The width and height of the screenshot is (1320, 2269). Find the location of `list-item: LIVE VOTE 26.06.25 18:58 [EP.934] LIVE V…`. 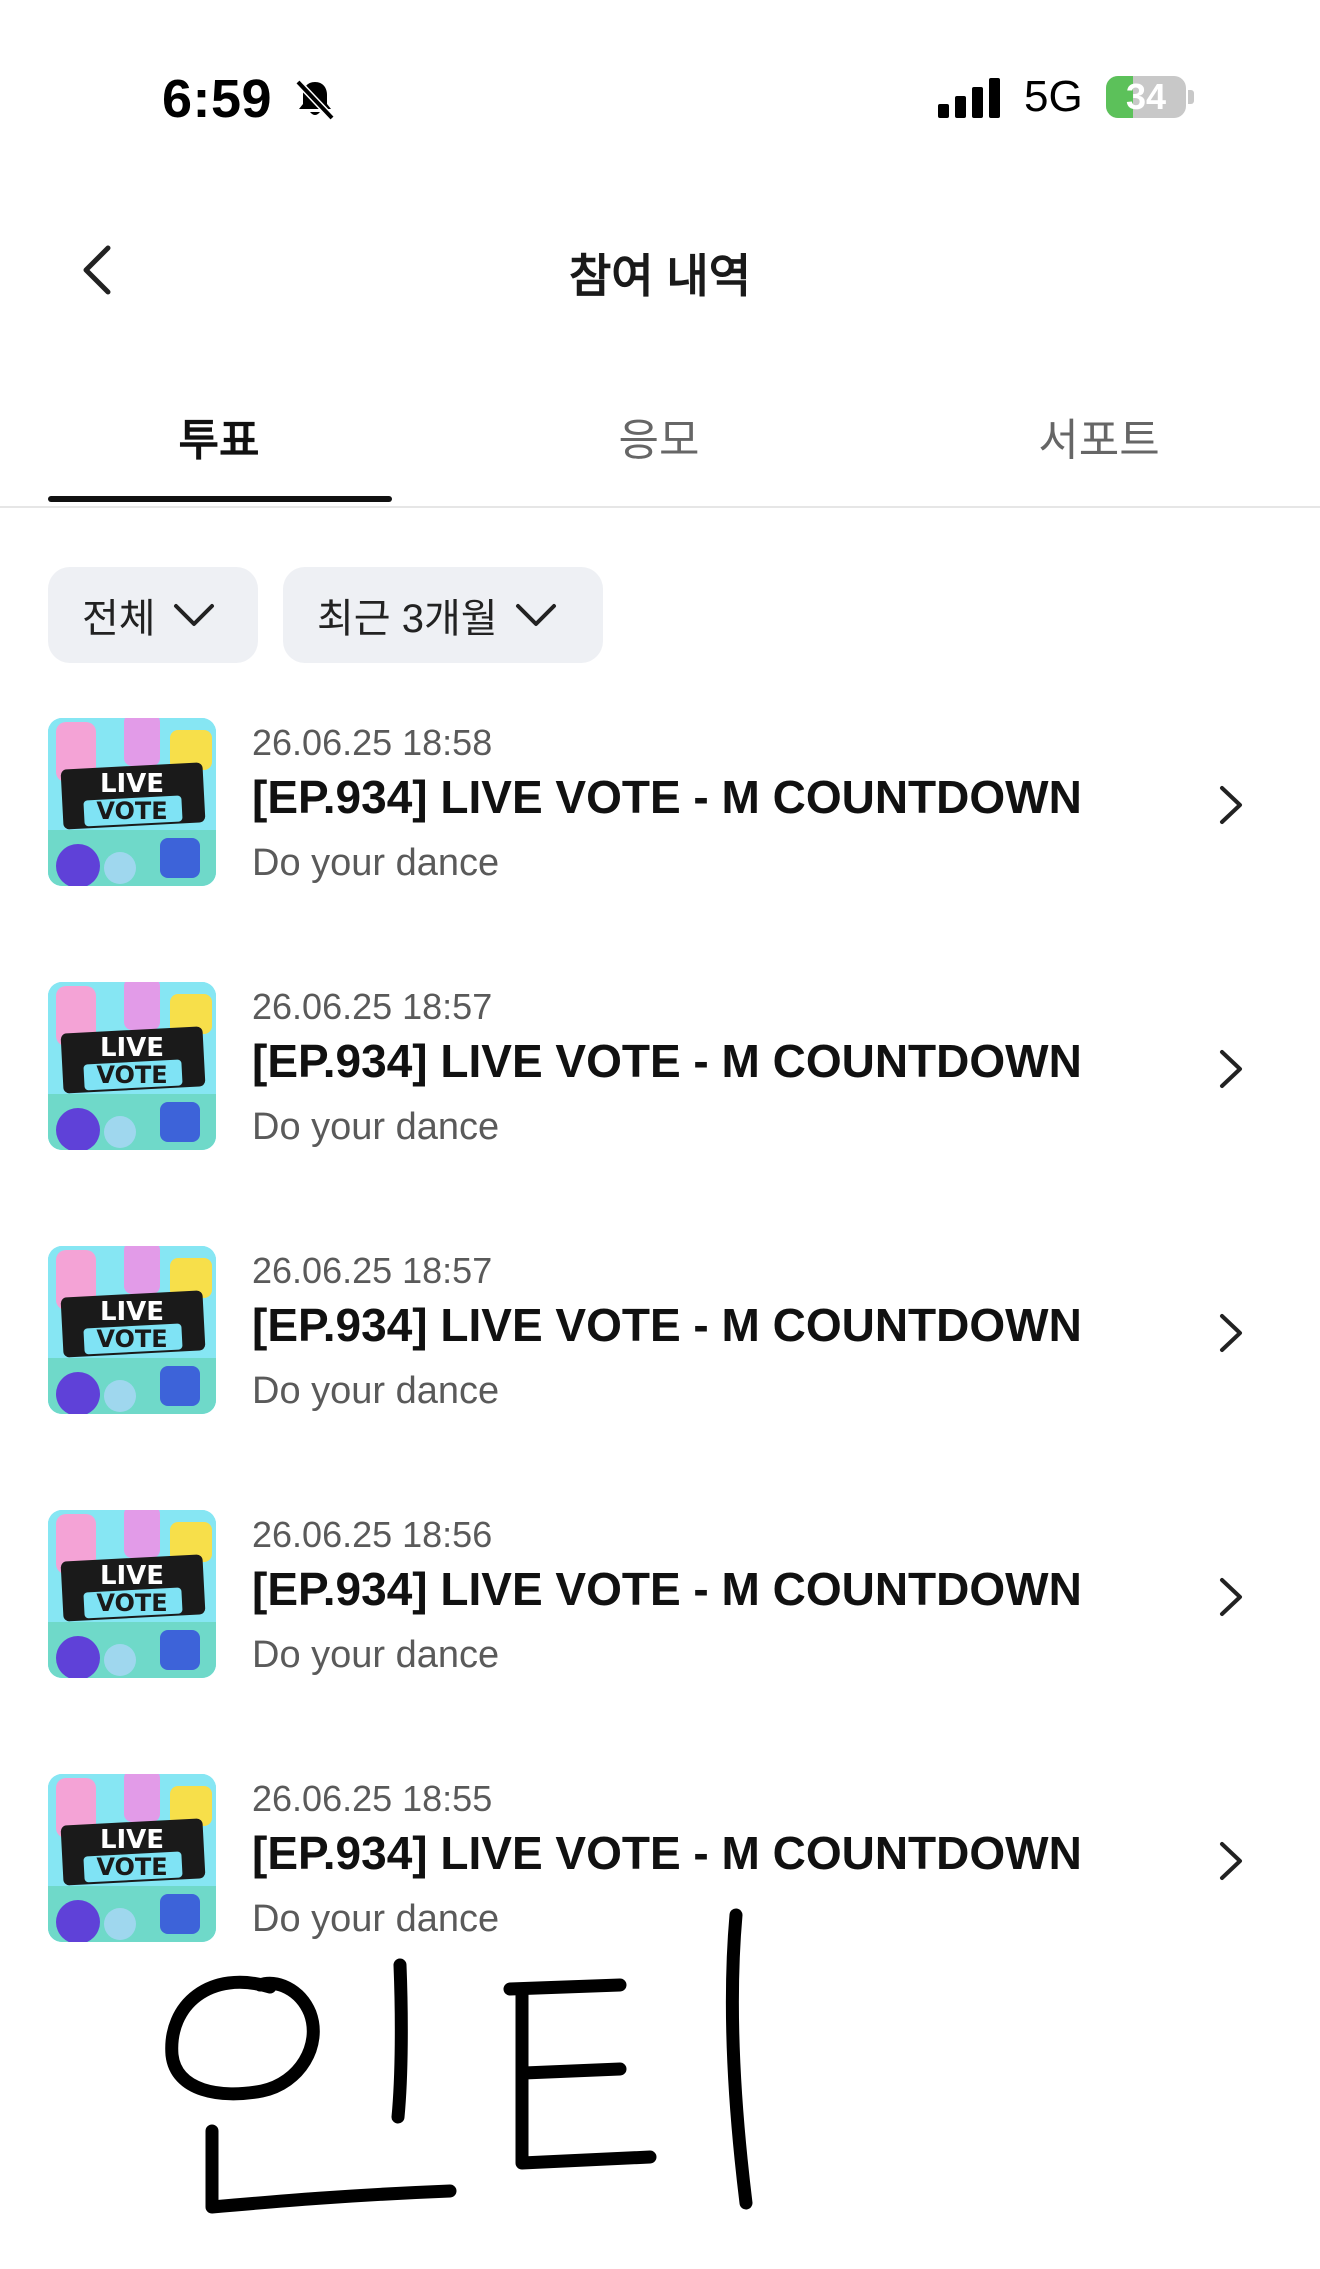

list-item: LIVE VOTE 26.06.25 18:58 [EP.934] LIVE V… is located at coordinates (660, 804).